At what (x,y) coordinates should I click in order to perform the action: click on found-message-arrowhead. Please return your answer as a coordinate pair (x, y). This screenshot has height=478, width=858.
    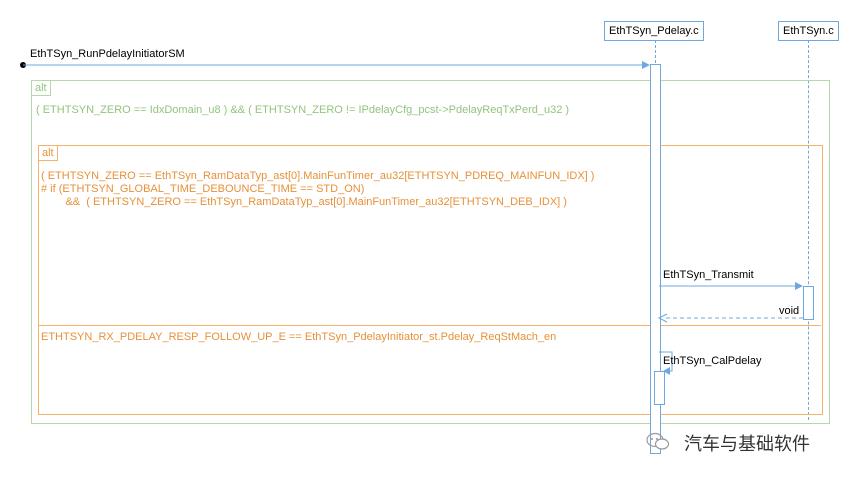
    Looking at the image, I should click on (646, 65).